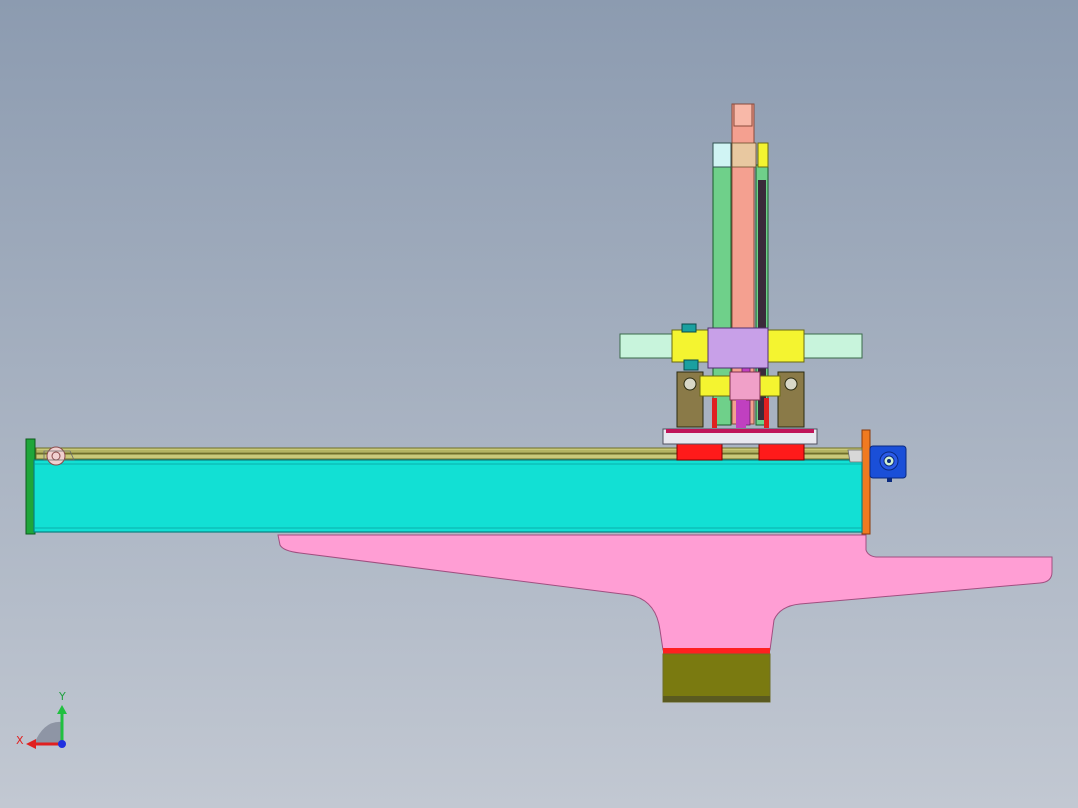 The height and width of the screenshot is (808, 1078). I want to click on bearing-right, so click(791, 384).